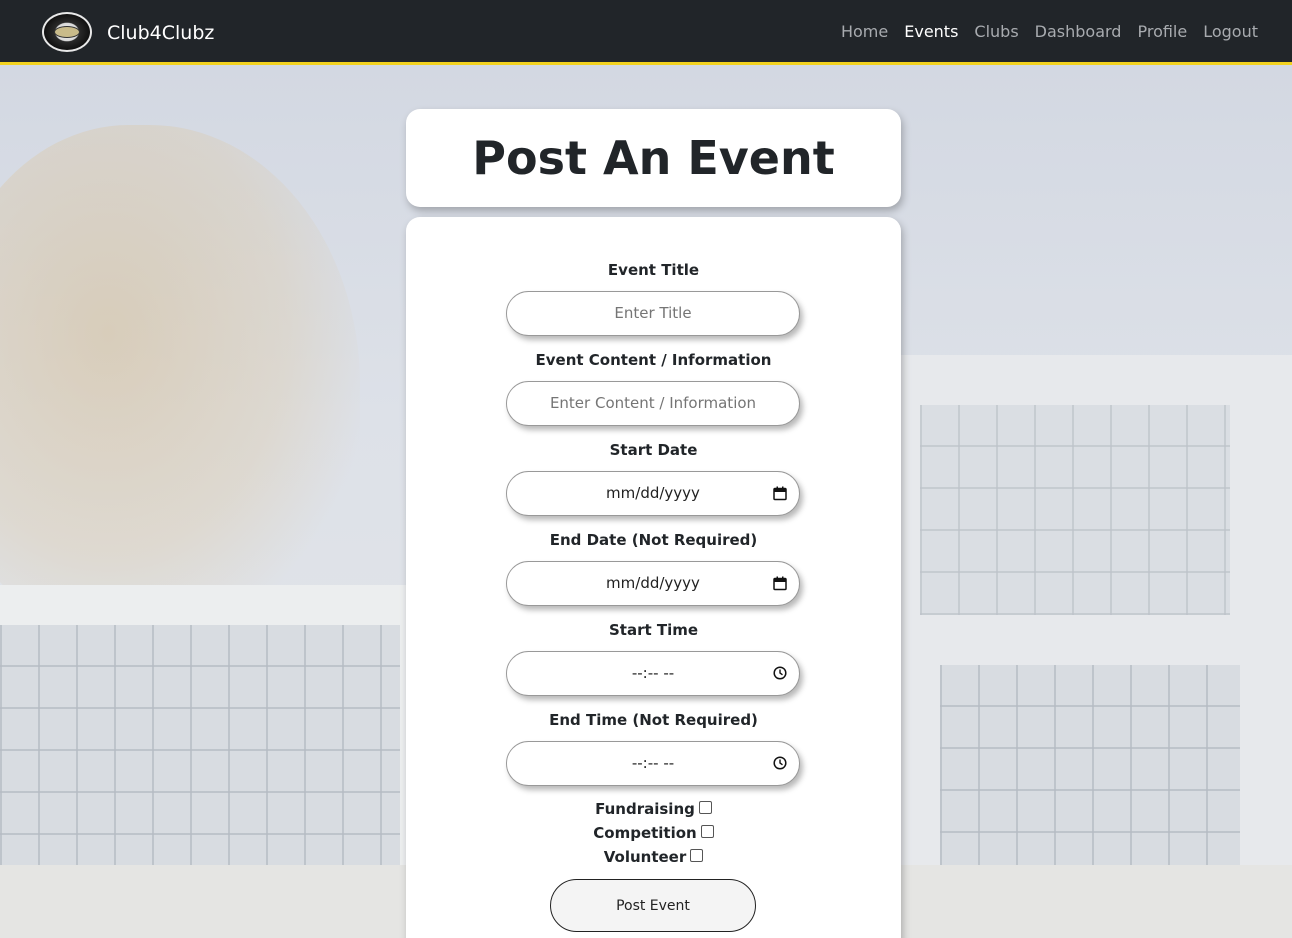 This screenshot has height=938, width=1292. I want to click on start-time-input: --:-- --, so click(653, 673).